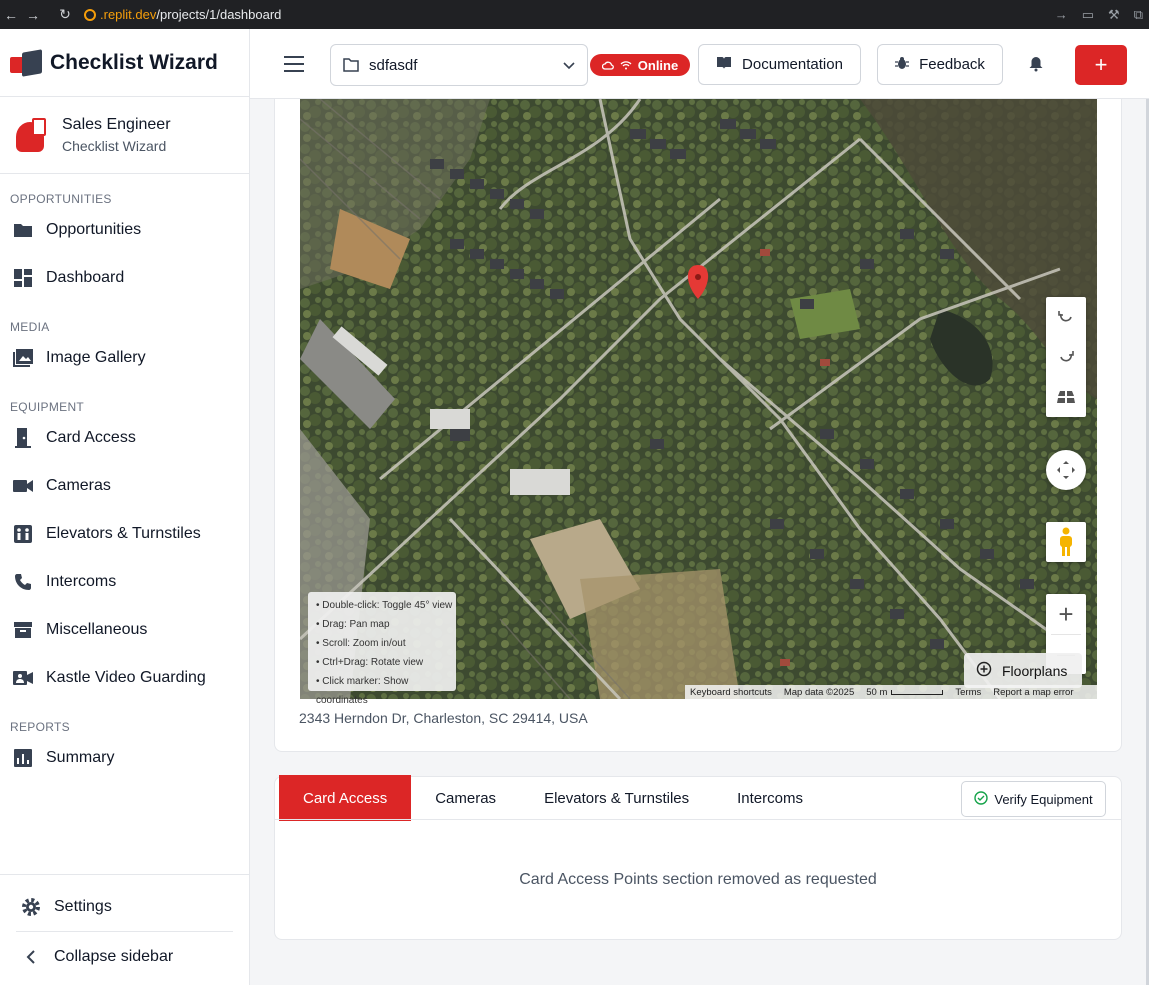 The height and width of the screenshot is (985, 1149). What do you see at coordinates (459, 65) in the screenshot?
I see `project-select: sdfasdf` at bounding box center [459, 65].